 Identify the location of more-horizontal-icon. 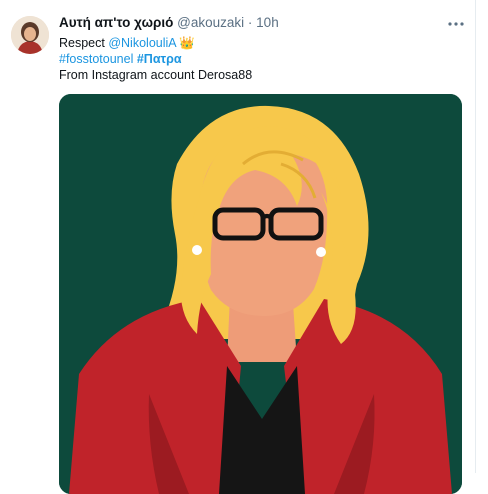
(456, 24).